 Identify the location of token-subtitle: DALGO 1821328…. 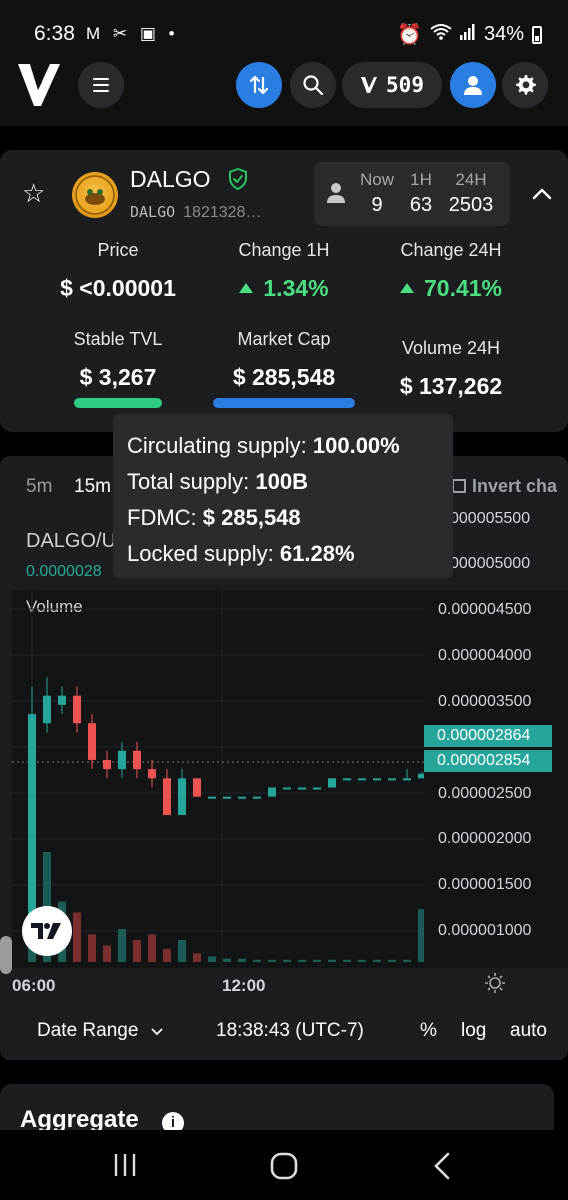
(195, 212).